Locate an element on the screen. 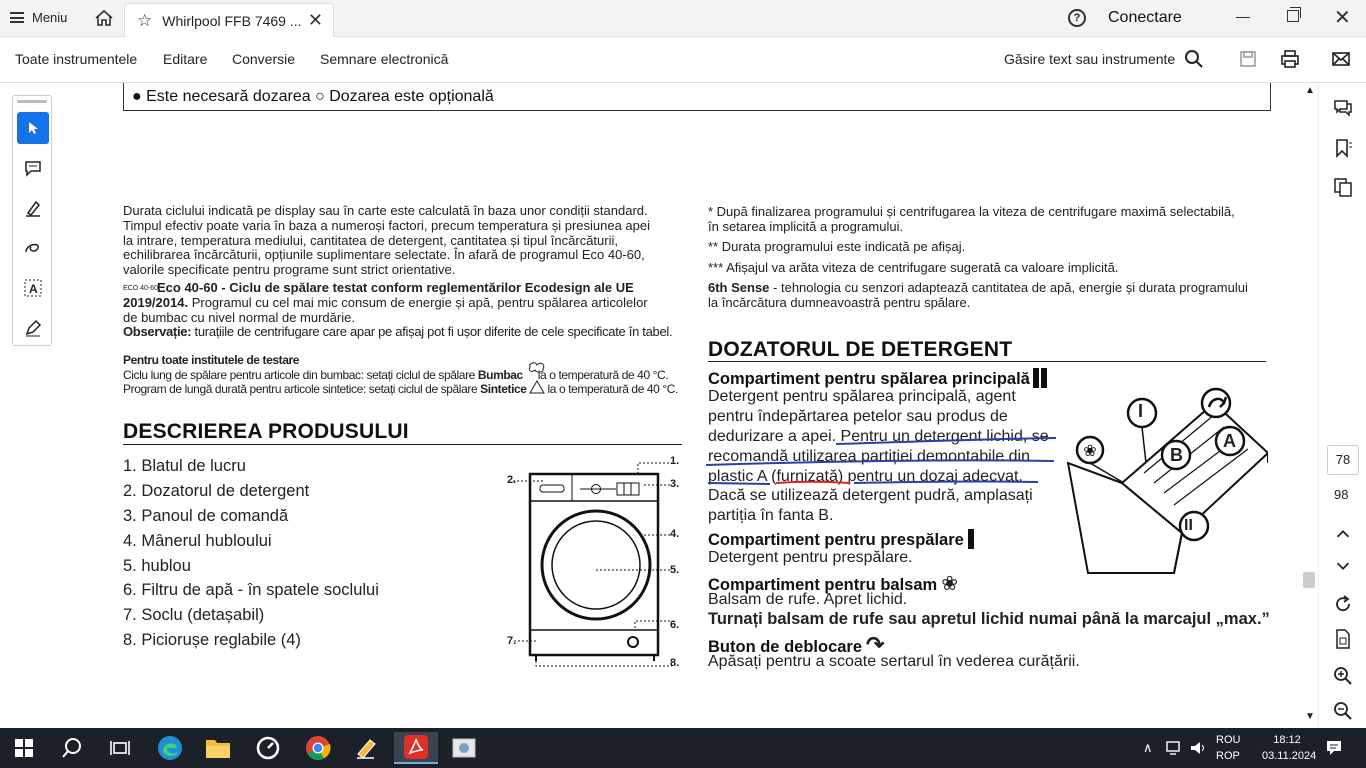  email-icon is located at coordinates (1341, 59).